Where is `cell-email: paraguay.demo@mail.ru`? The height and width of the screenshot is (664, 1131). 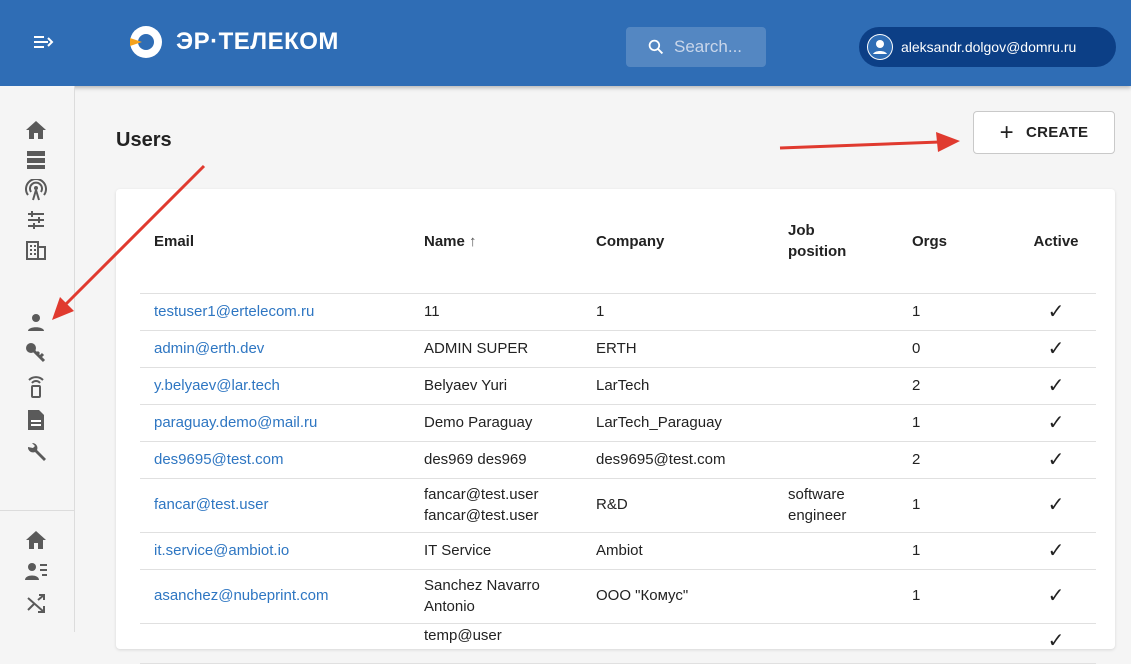 cell-email: paraguay.demo@mail.ru is located at coordinates (275, 423).